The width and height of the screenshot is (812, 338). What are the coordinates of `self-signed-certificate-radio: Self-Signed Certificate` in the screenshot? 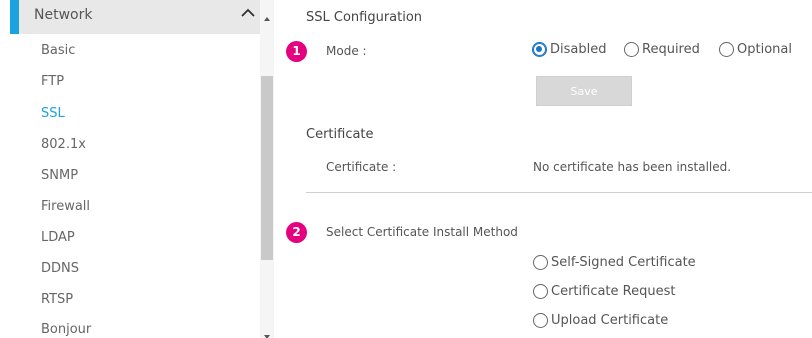 It's located at (614, 262).